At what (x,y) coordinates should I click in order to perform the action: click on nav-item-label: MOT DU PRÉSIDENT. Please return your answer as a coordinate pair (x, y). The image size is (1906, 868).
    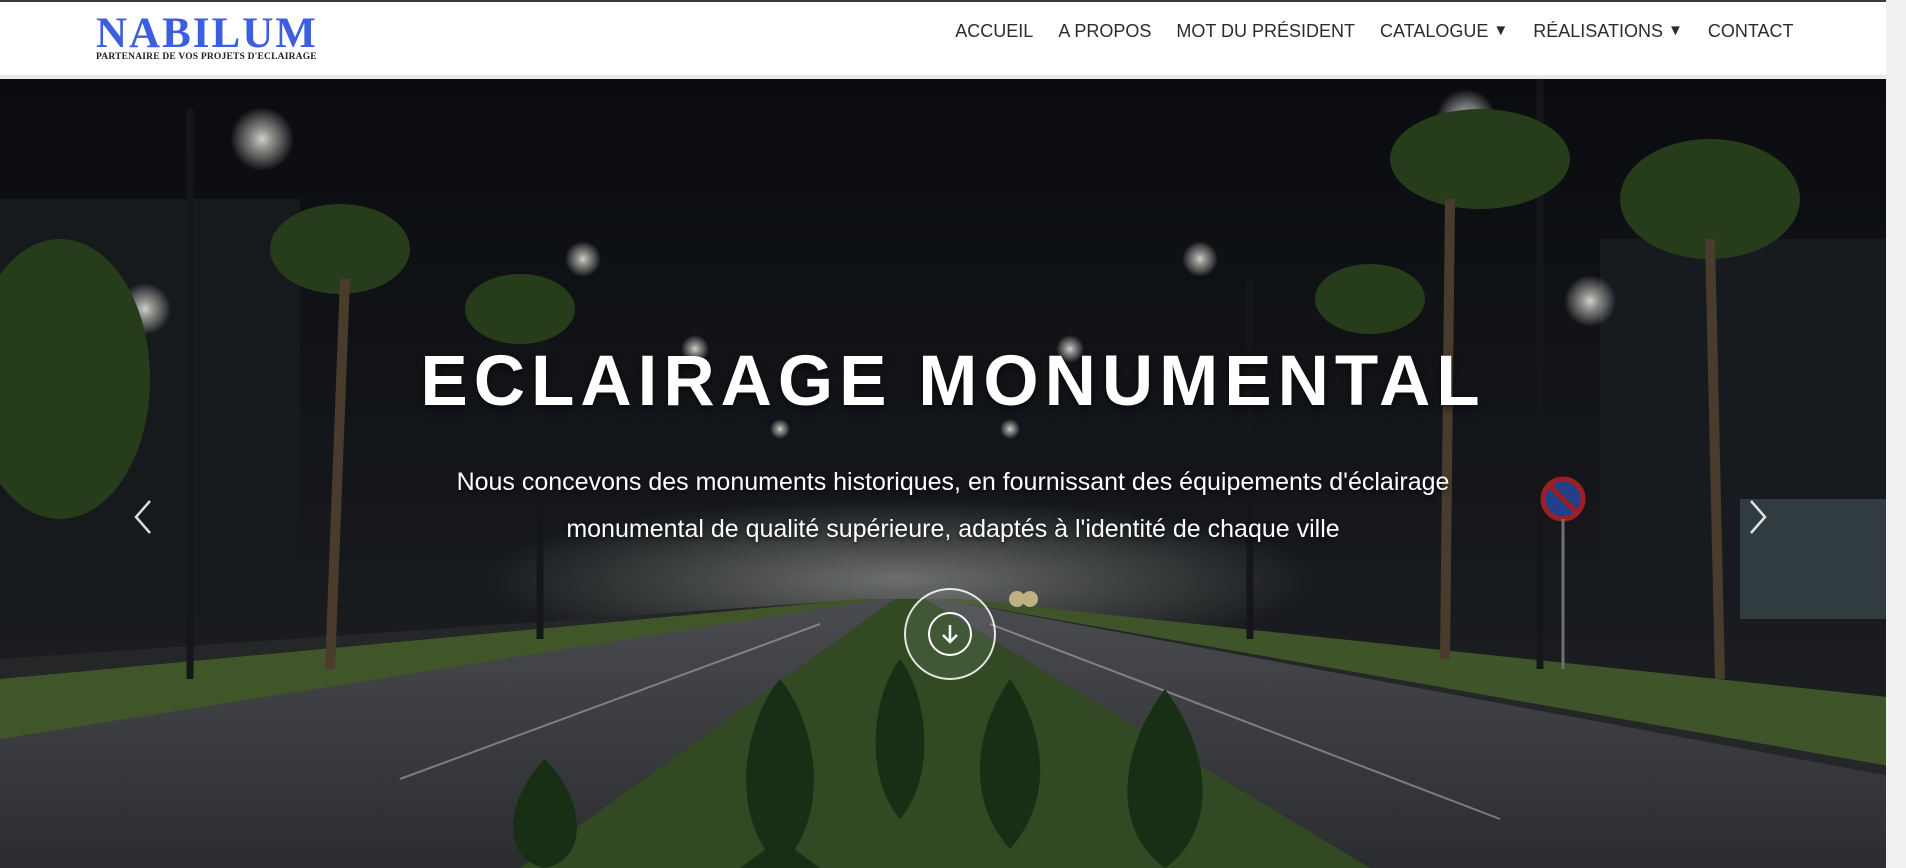
    Looking at the image, I should click on (1266, 31).